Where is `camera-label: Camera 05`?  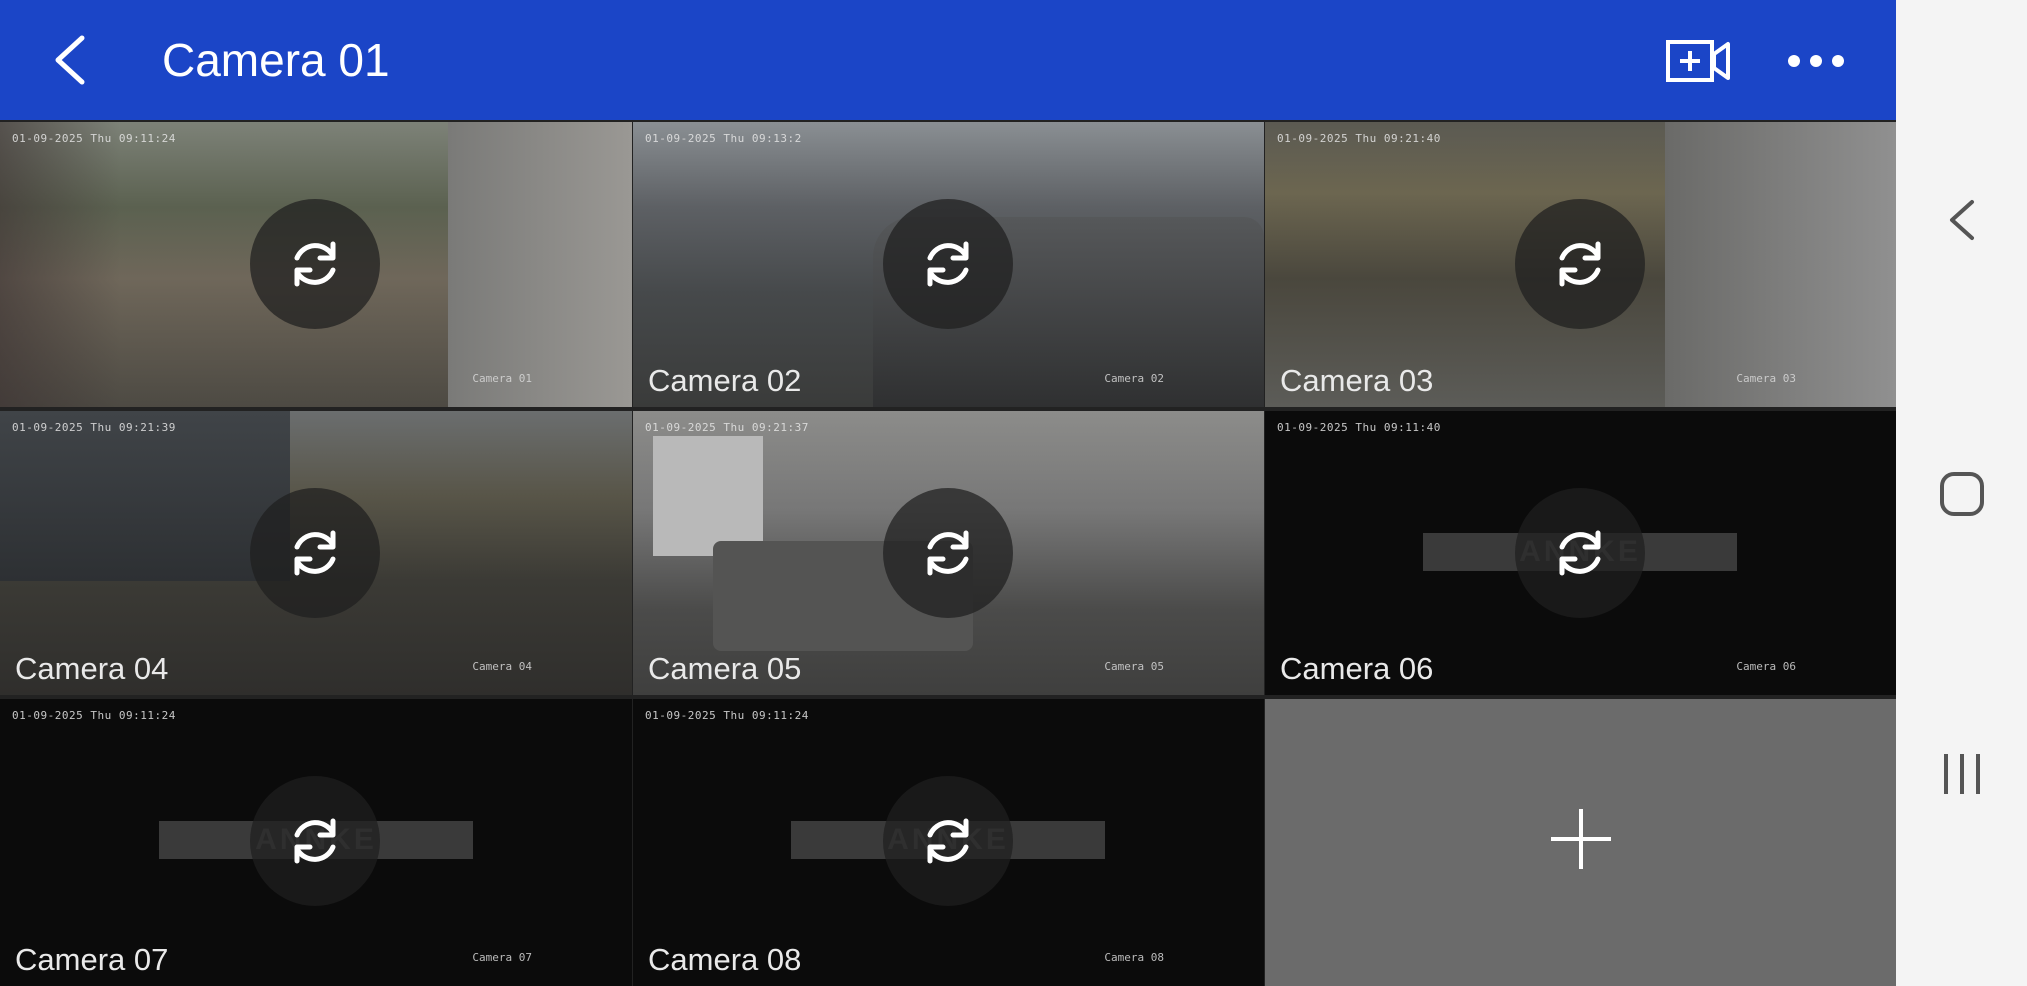 camera-label: Camera 05 is located at coordinates (725, 668).